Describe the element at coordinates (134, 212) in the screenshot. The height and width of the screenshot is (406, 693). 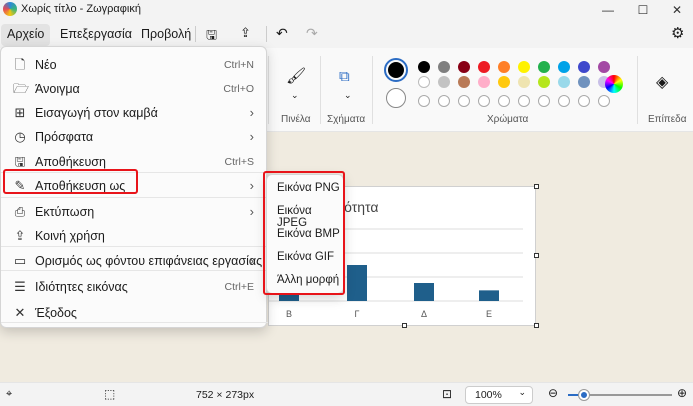
I see `file-menu-item: ⎙ Εκτύπωση ›` at that location.